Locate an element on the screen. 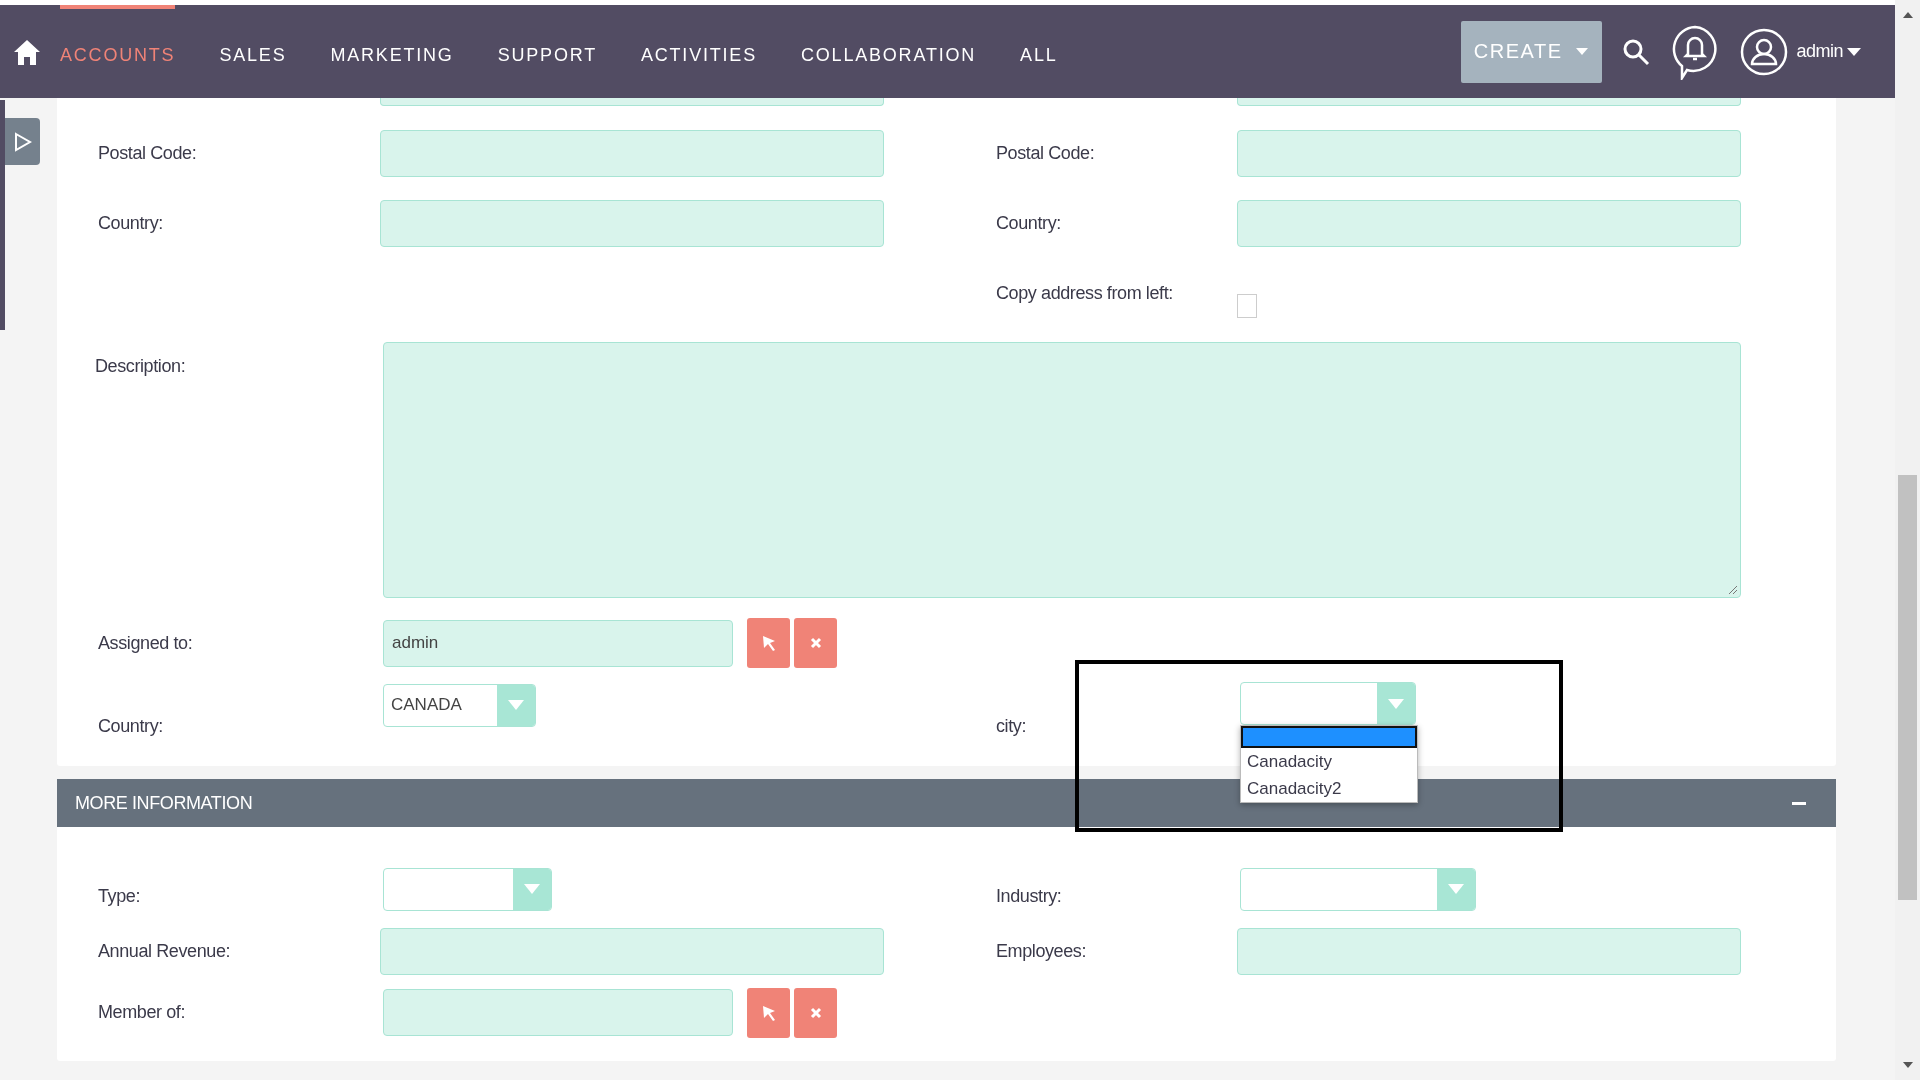  checkbox is located at coordinates (1247, 306).